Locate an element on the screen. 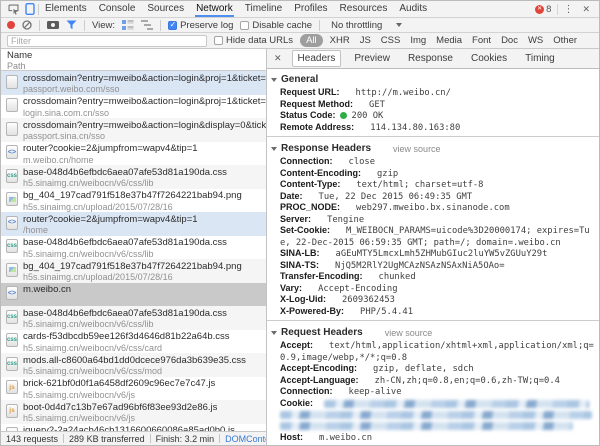 This screenshot has width=600, height=446. details-tabs: Headers Preview Response Cookies Timing is located at coordinates (425, 58).